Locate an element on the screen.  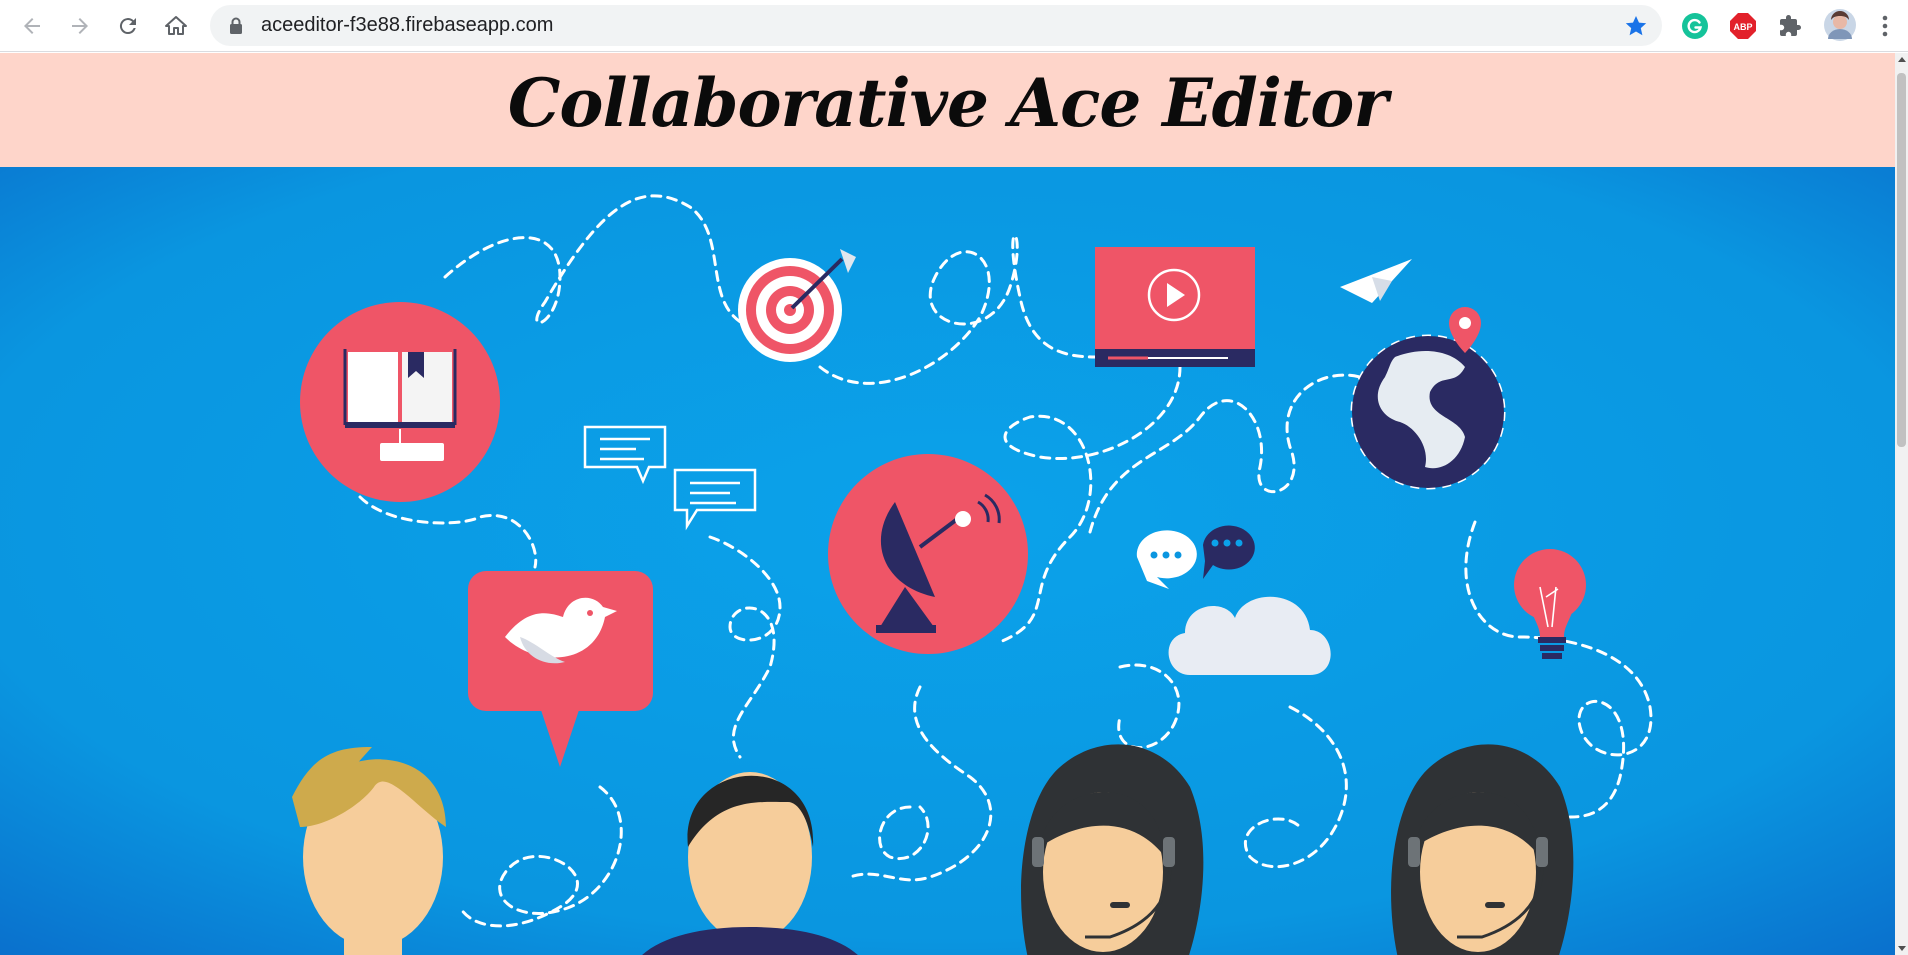
back-button is located at coordinates (32, 26).